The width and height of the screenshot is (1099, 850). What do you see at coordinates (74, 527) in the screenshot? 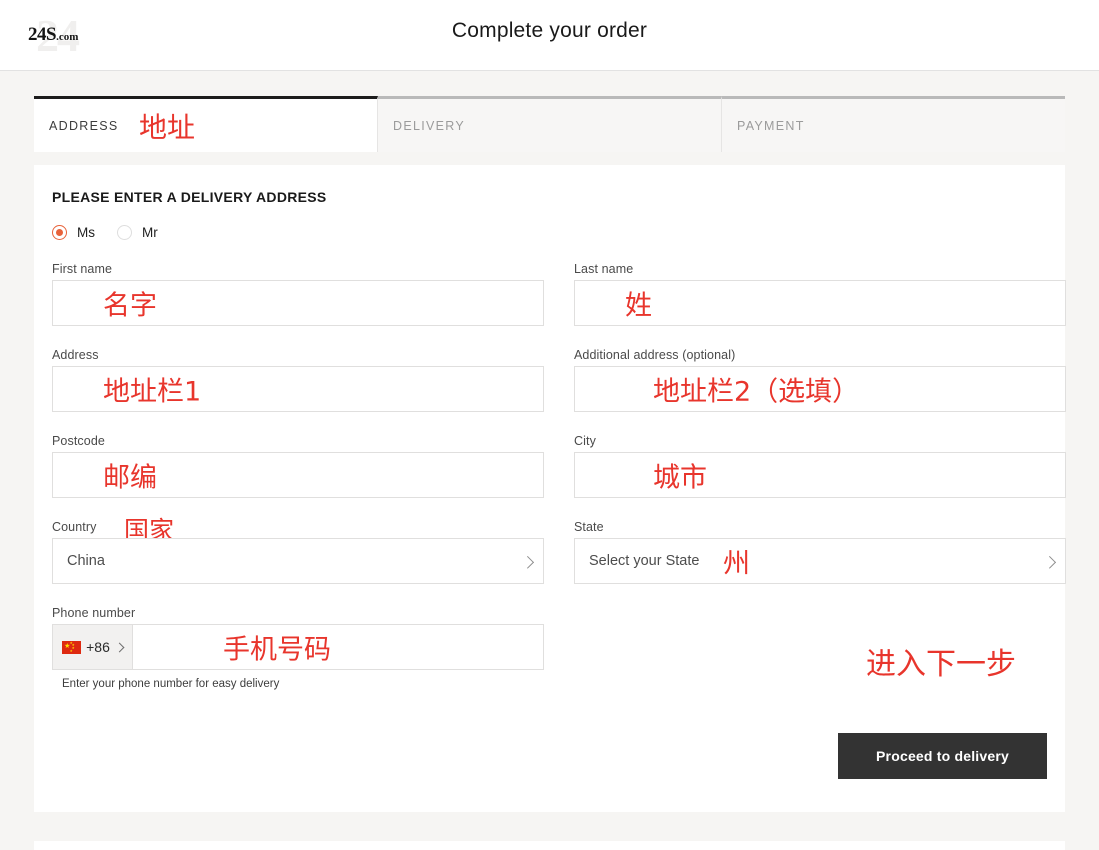
I see `label-country-text: Country` at bounding box center [74, 527].